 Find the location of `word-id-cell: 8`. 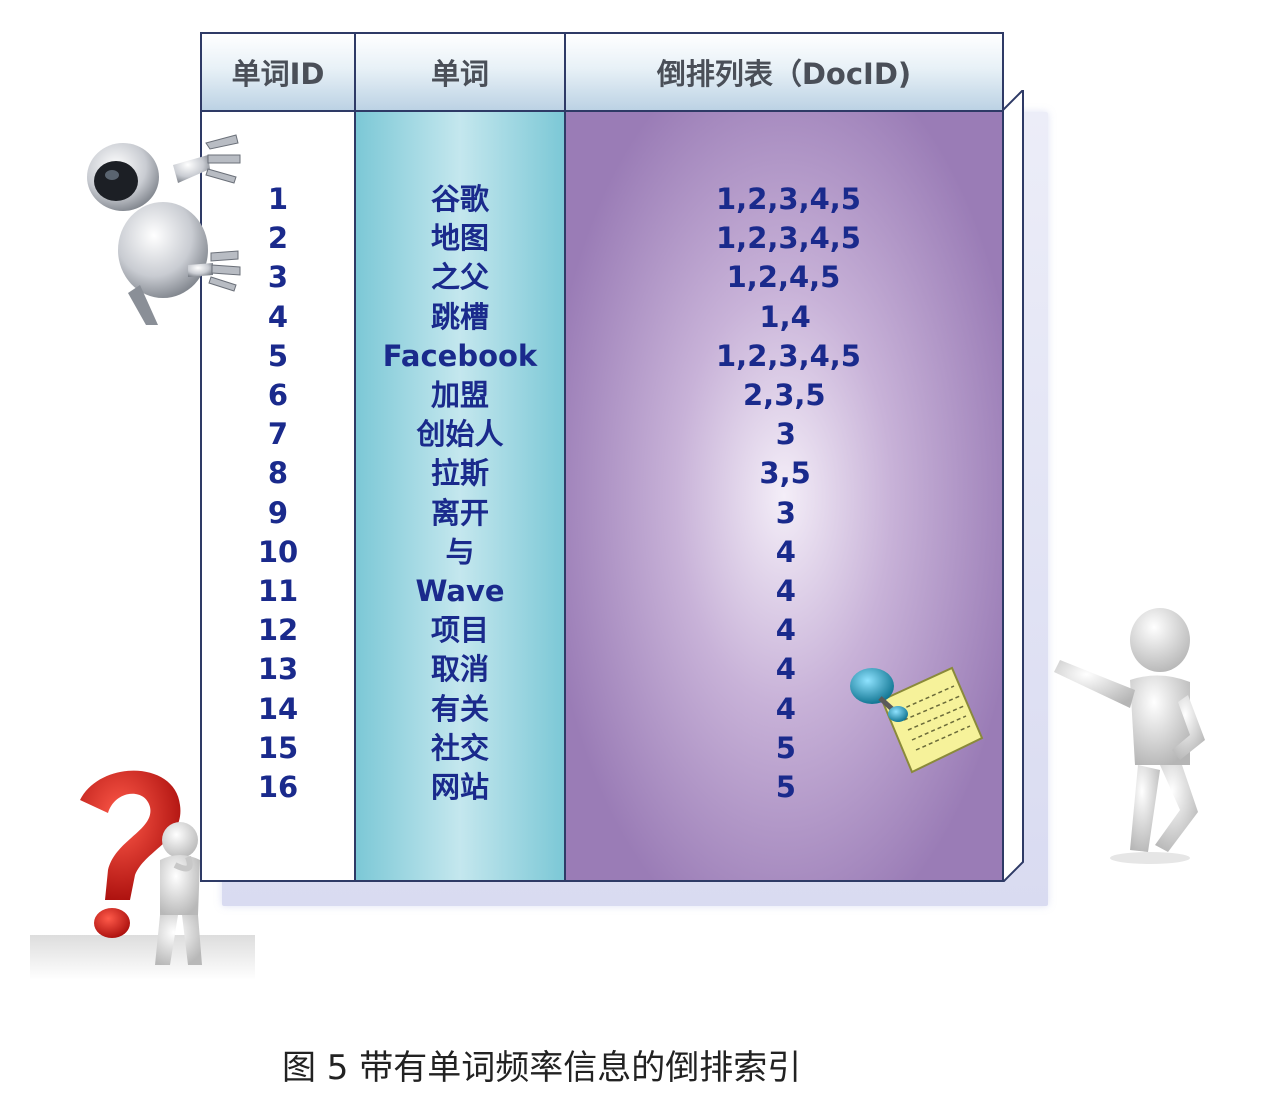

word-id-cell: 8 is located at coordinates (278, 473).